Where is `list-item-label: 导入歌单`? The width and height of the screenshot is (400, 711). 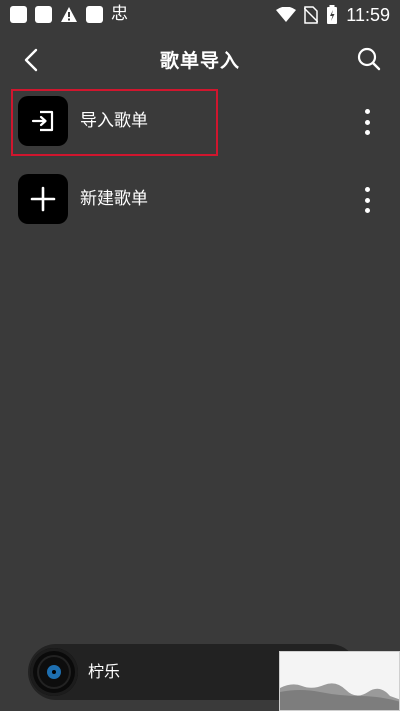
list-item-label: 导入歌单 is located at coordinates (114, 121).